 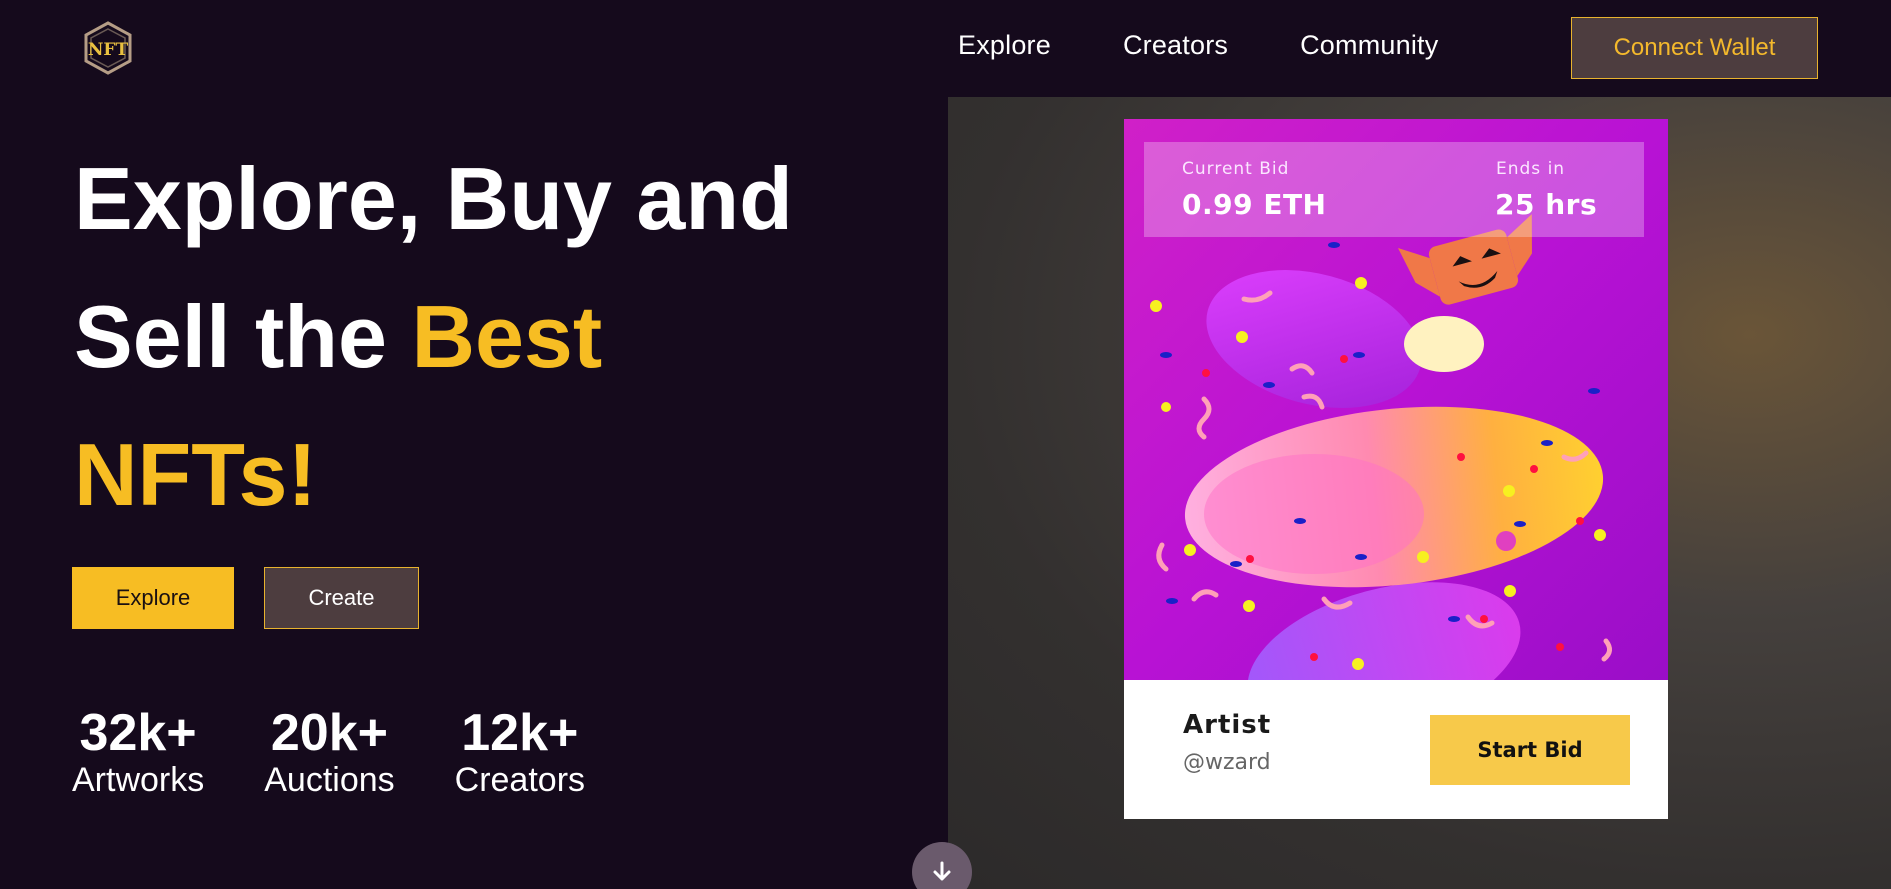 What do you see at coordinates (329, 780) in the screenshot?
I see `stat-label: Auctions` at bounding box center [329, 780].